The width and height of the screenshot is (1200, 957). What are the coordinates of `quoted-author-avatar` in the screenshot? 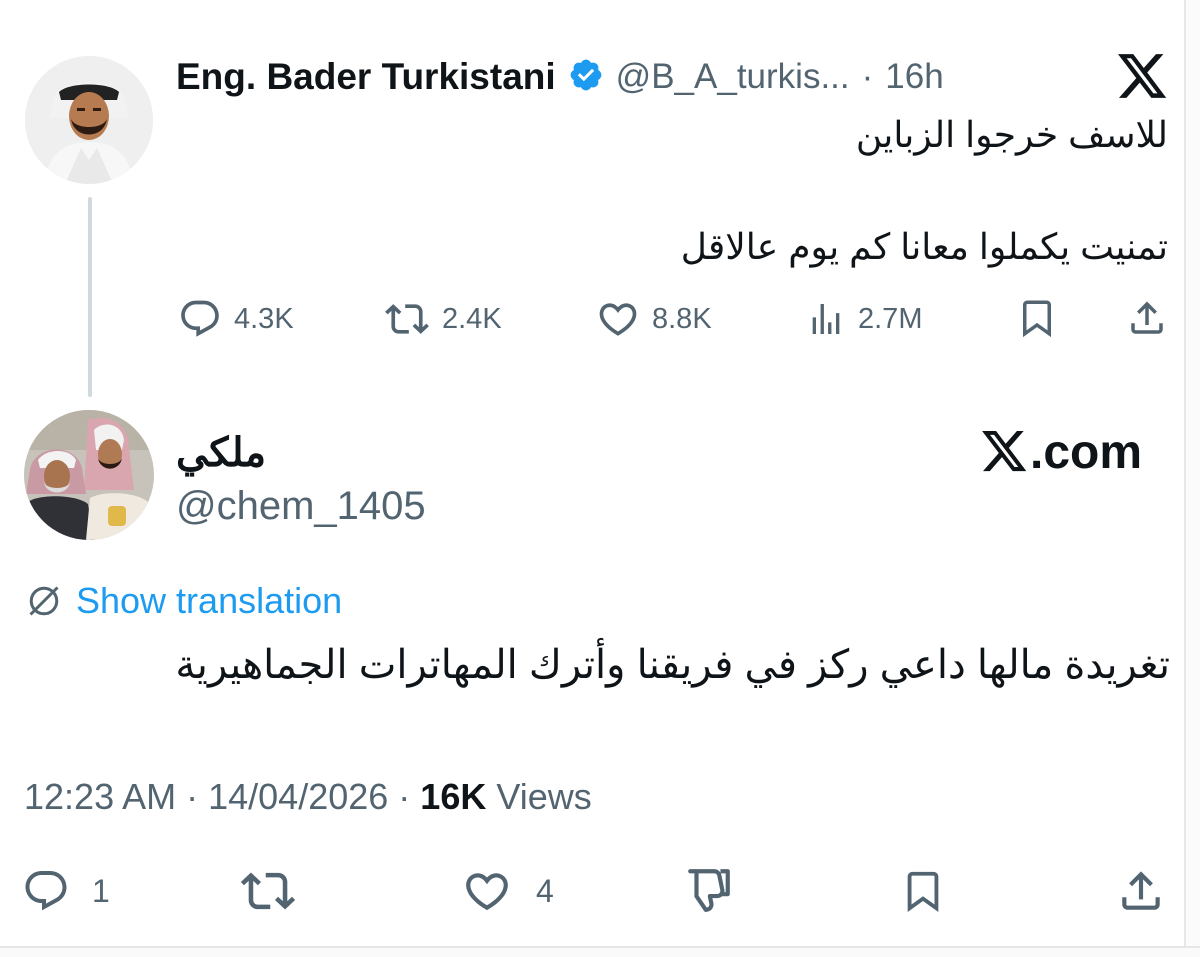 It's located at (89, 120).